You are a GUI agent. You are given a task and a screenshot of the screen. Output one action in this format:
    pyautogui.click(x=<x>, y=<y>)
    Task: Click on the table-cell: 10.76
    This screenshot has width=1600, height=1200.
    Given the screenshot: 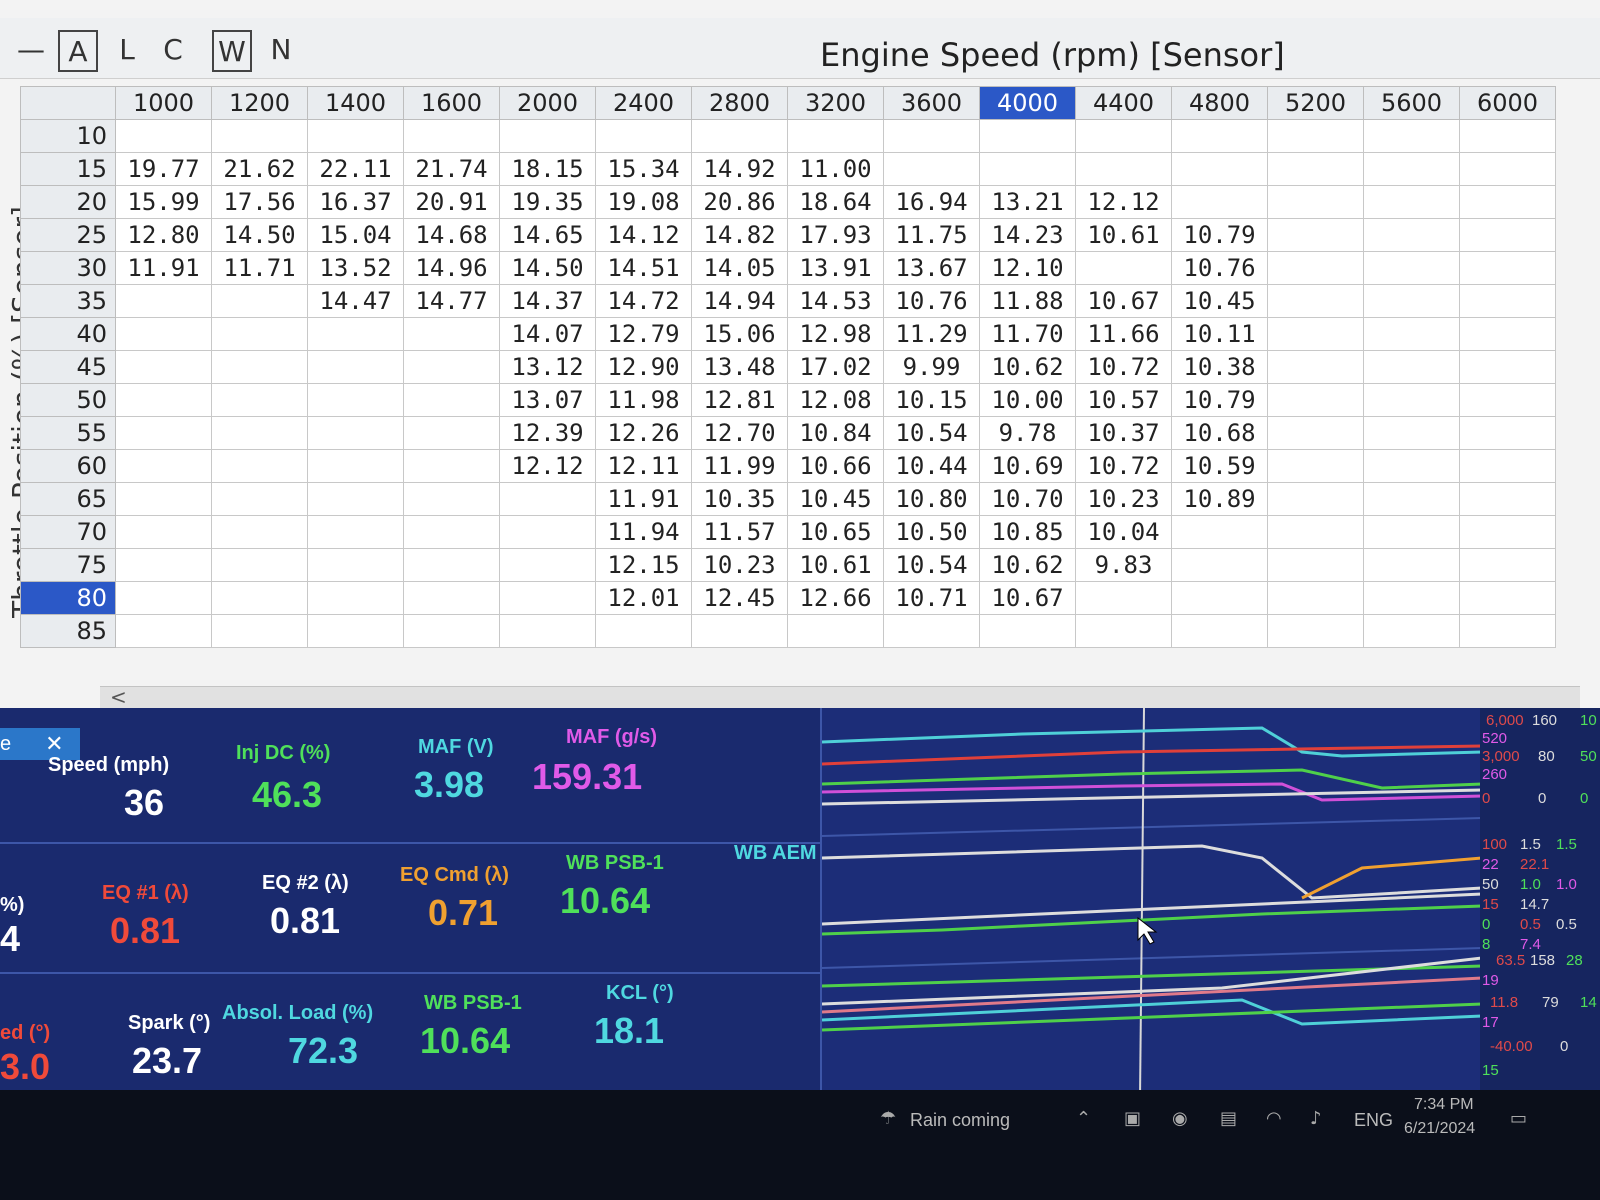 What is the action you would take?
    pyautogui.click(x=931, y=301)
    